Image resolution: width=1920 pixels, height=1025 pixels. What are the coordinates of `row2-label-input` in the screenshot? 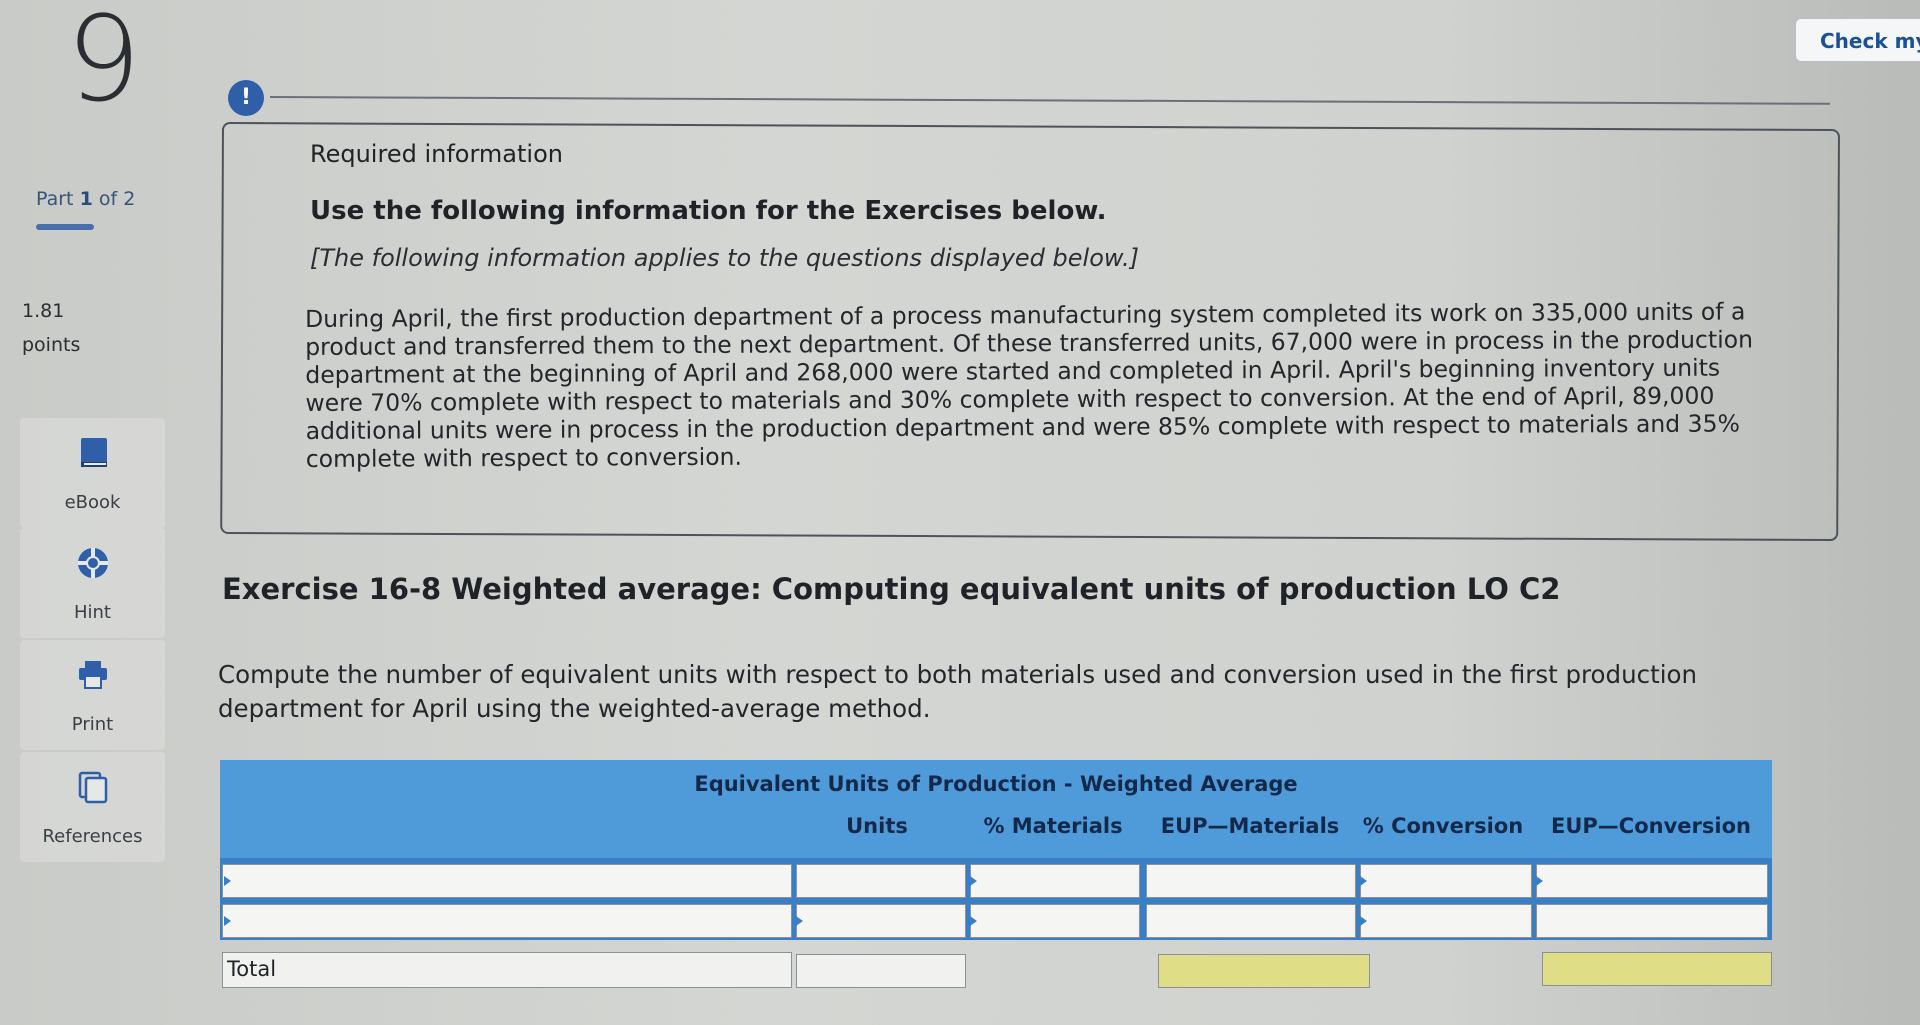 It's located at (507, 921).